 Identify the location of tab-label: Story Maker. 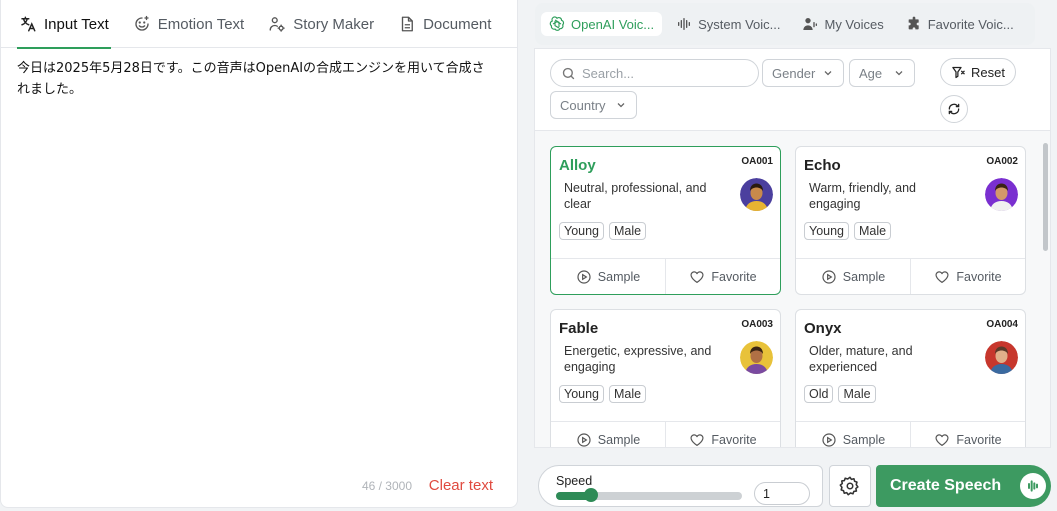
(334, 24).